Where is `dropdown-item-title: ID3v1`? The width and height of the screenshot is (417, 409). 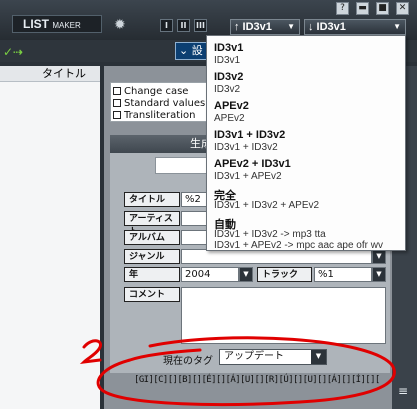
dropdown-item-title: ID3v1 is located at coordinates (228, 48).